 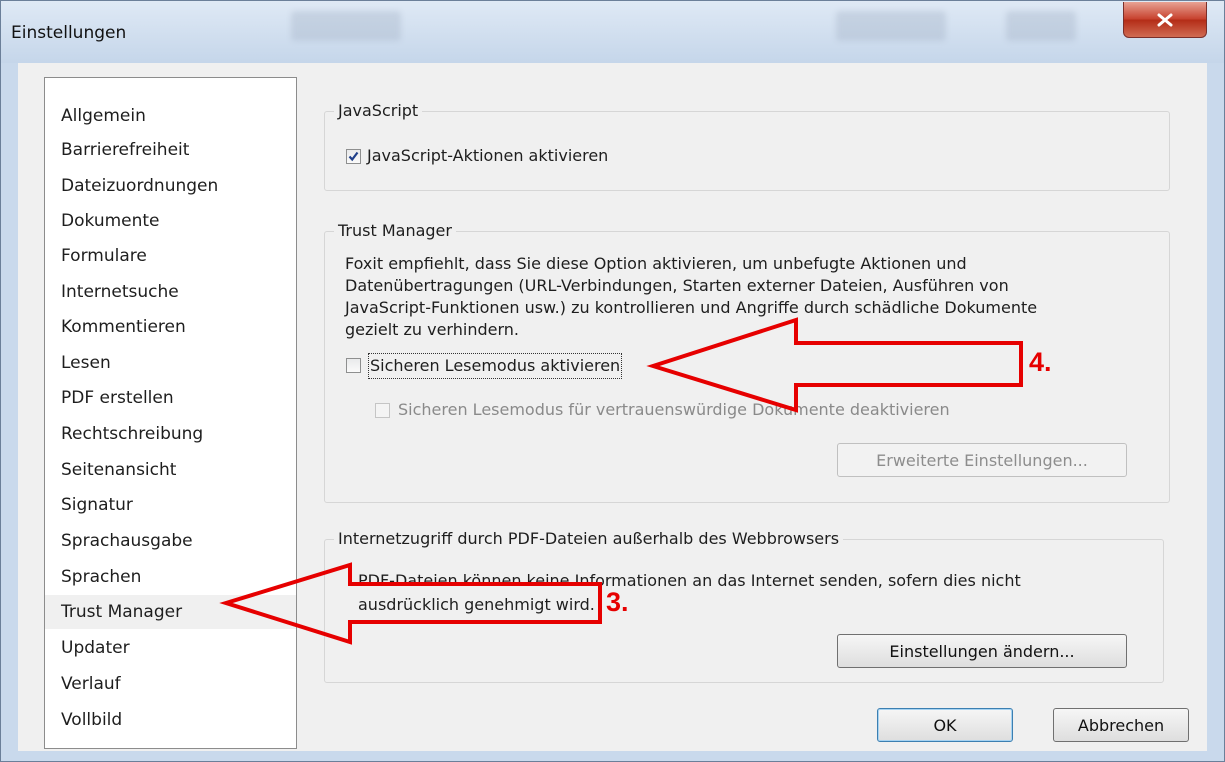 I want to click on javascript-enable-checkbox, so click(x=353, y=156).